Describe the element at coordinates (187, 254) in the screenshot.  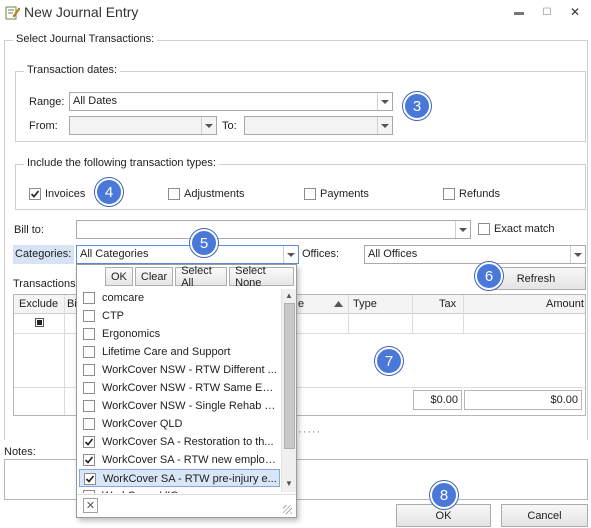
I see `categories-select: All Categories` at that location.